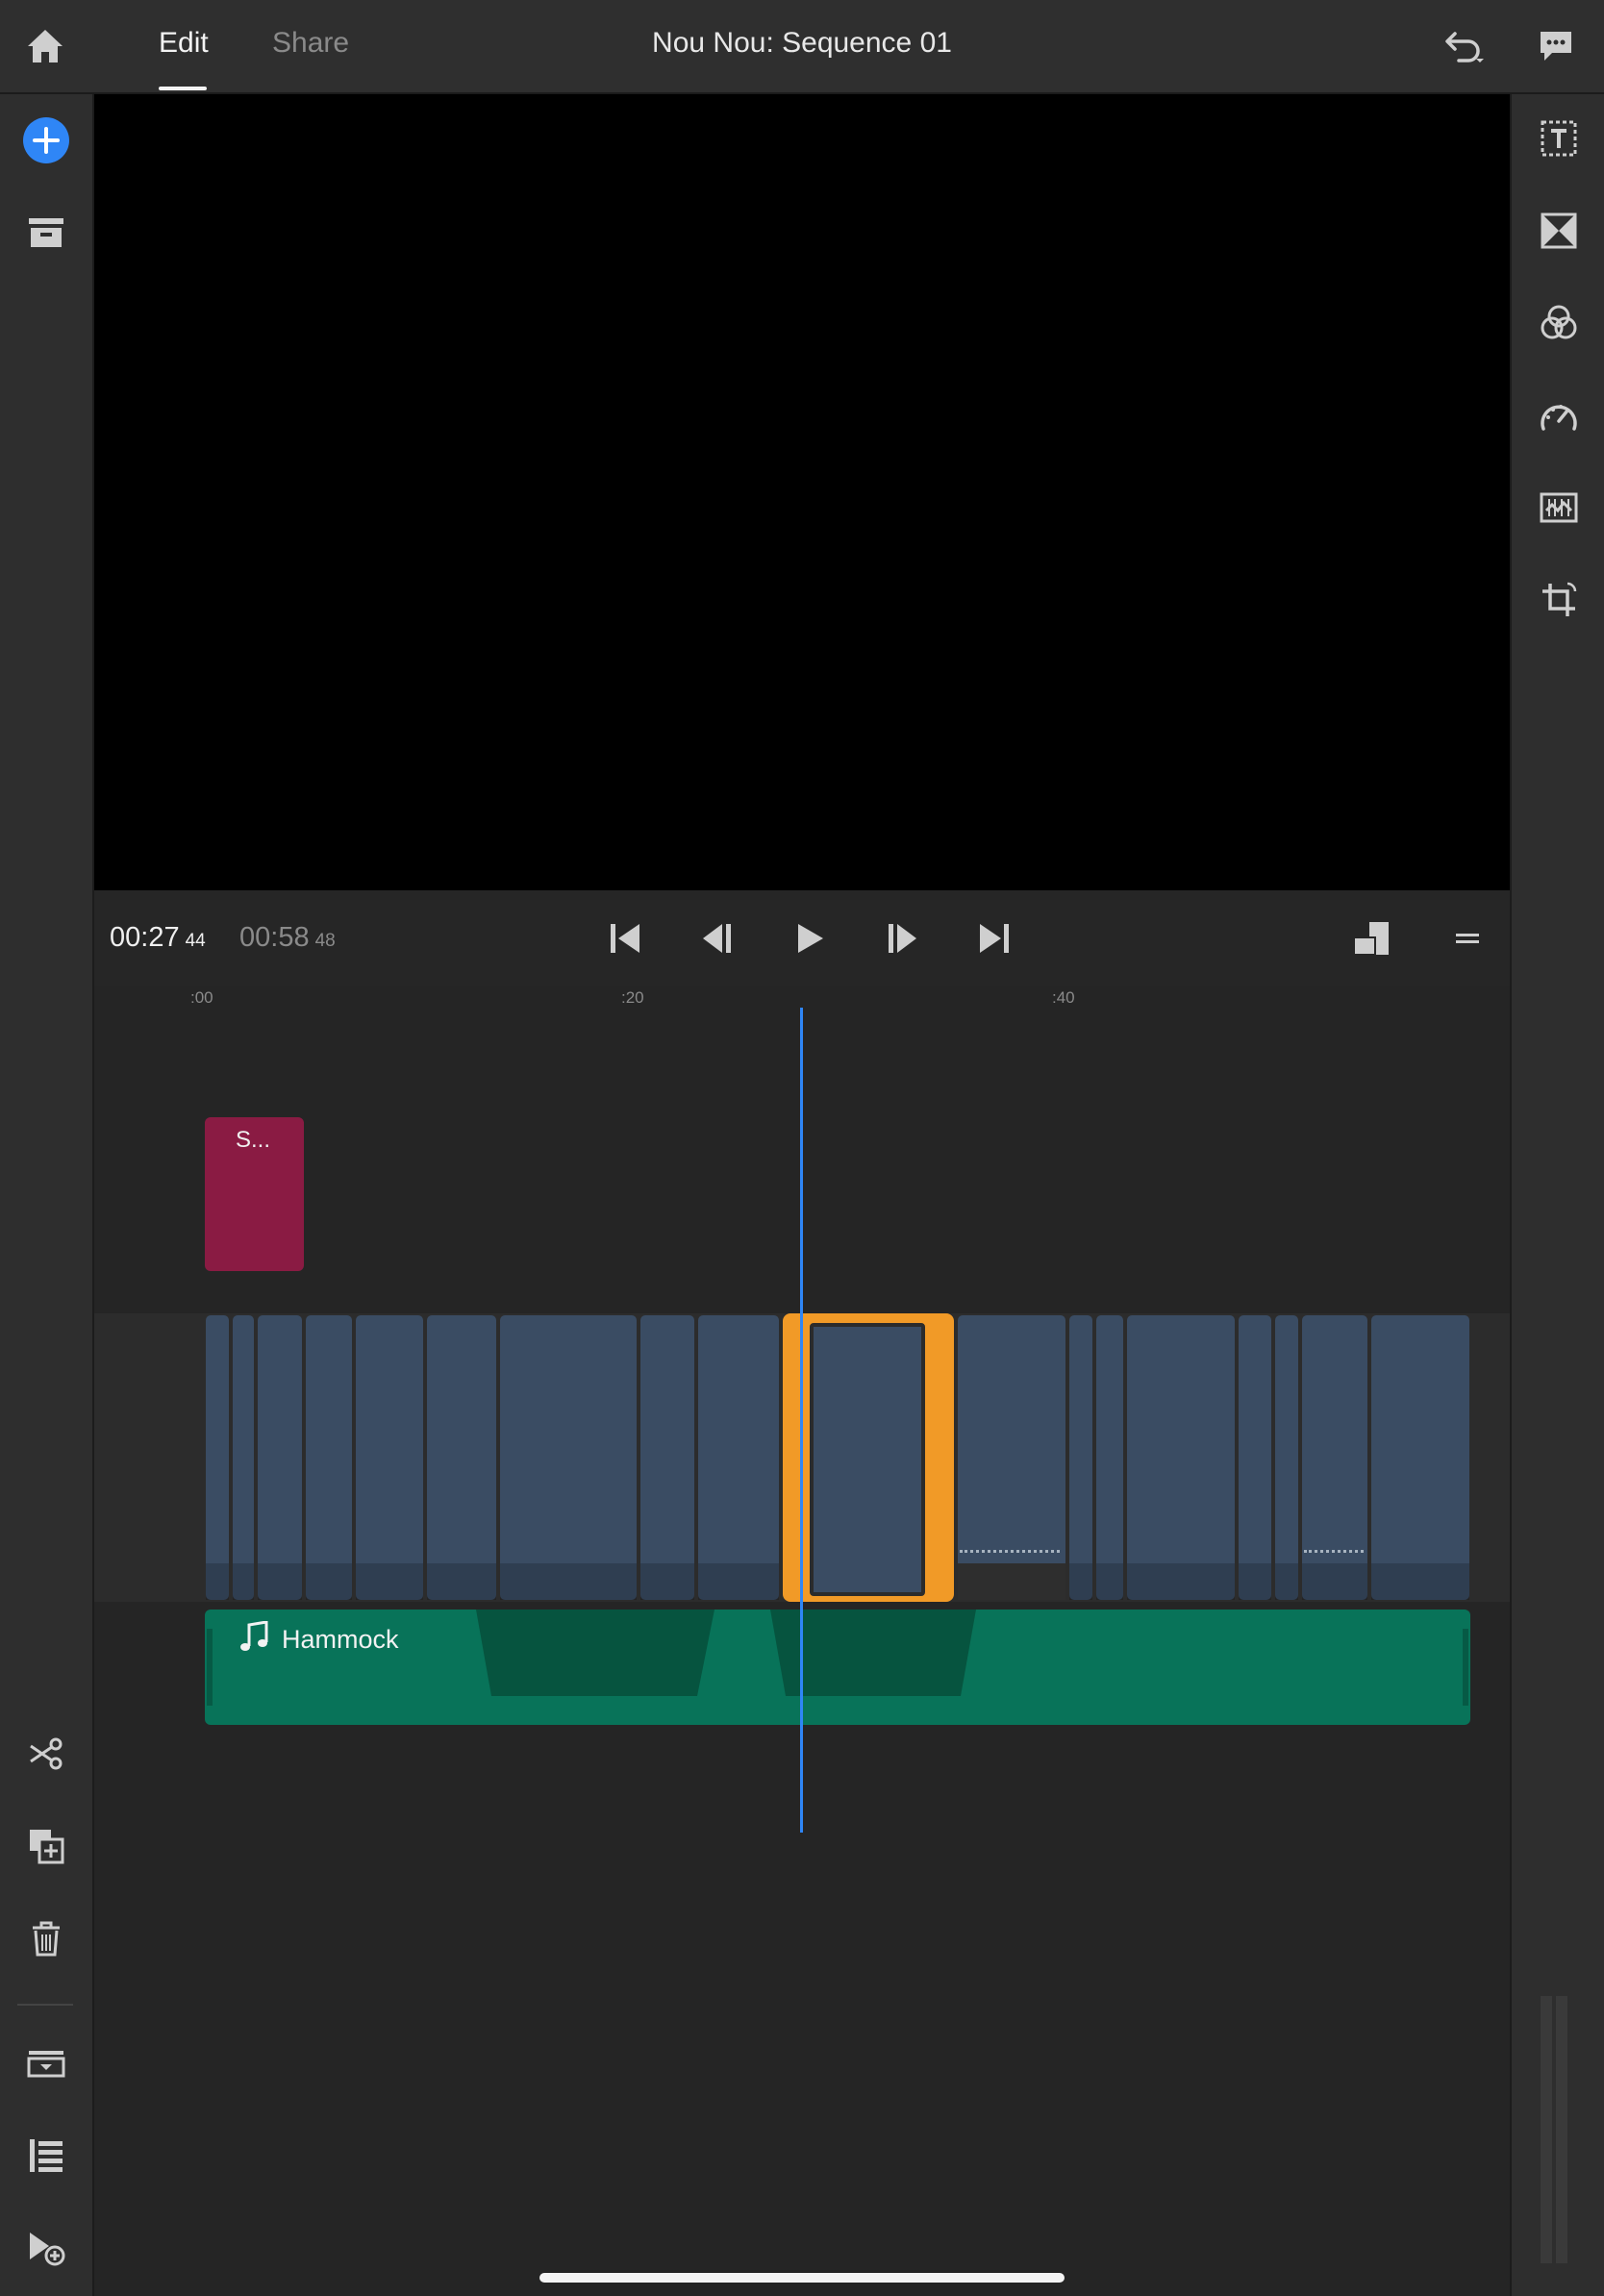 This screenshot has height=2296, width=1604. Describe the element at coordinates (46, 1938) in the screenshot. I see `delete-icon` at that location.